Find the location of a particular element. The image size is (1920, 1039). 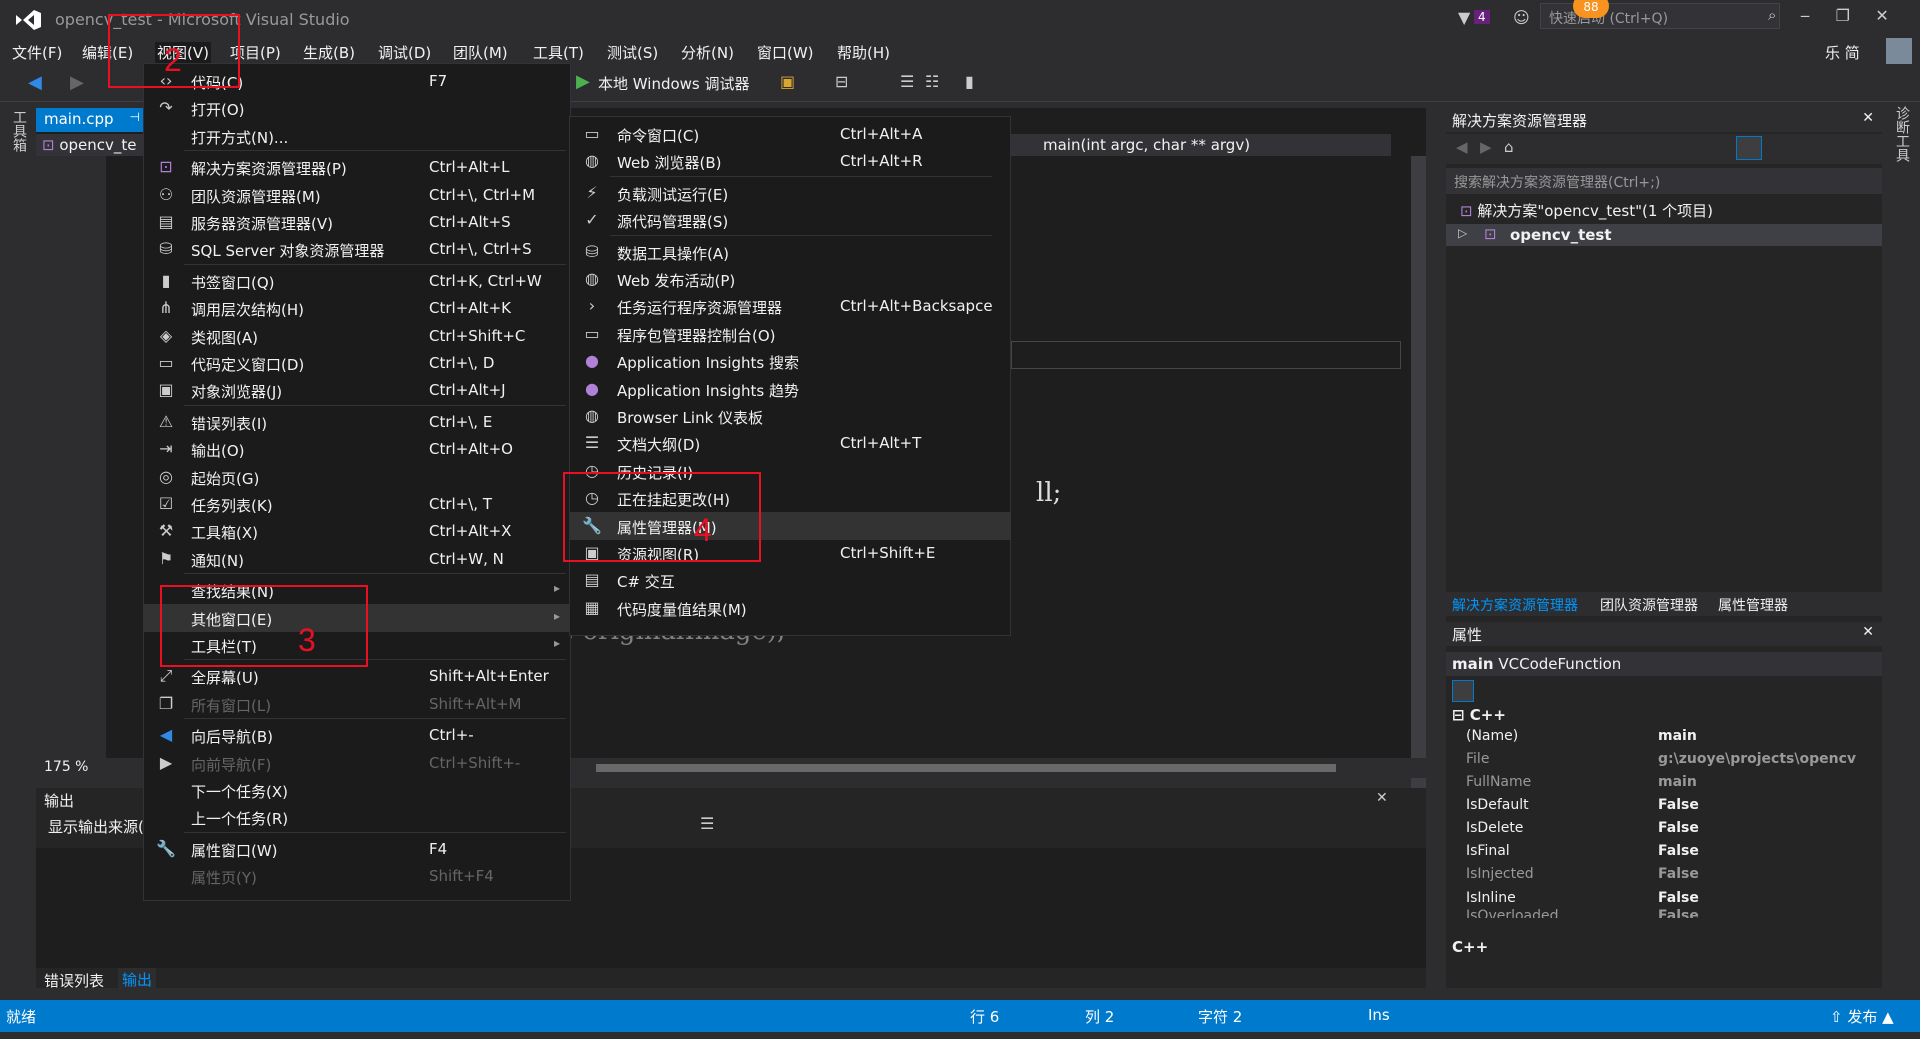

view-menu-item: ◎ 起始页(G) is located at coordinates (357, 477).